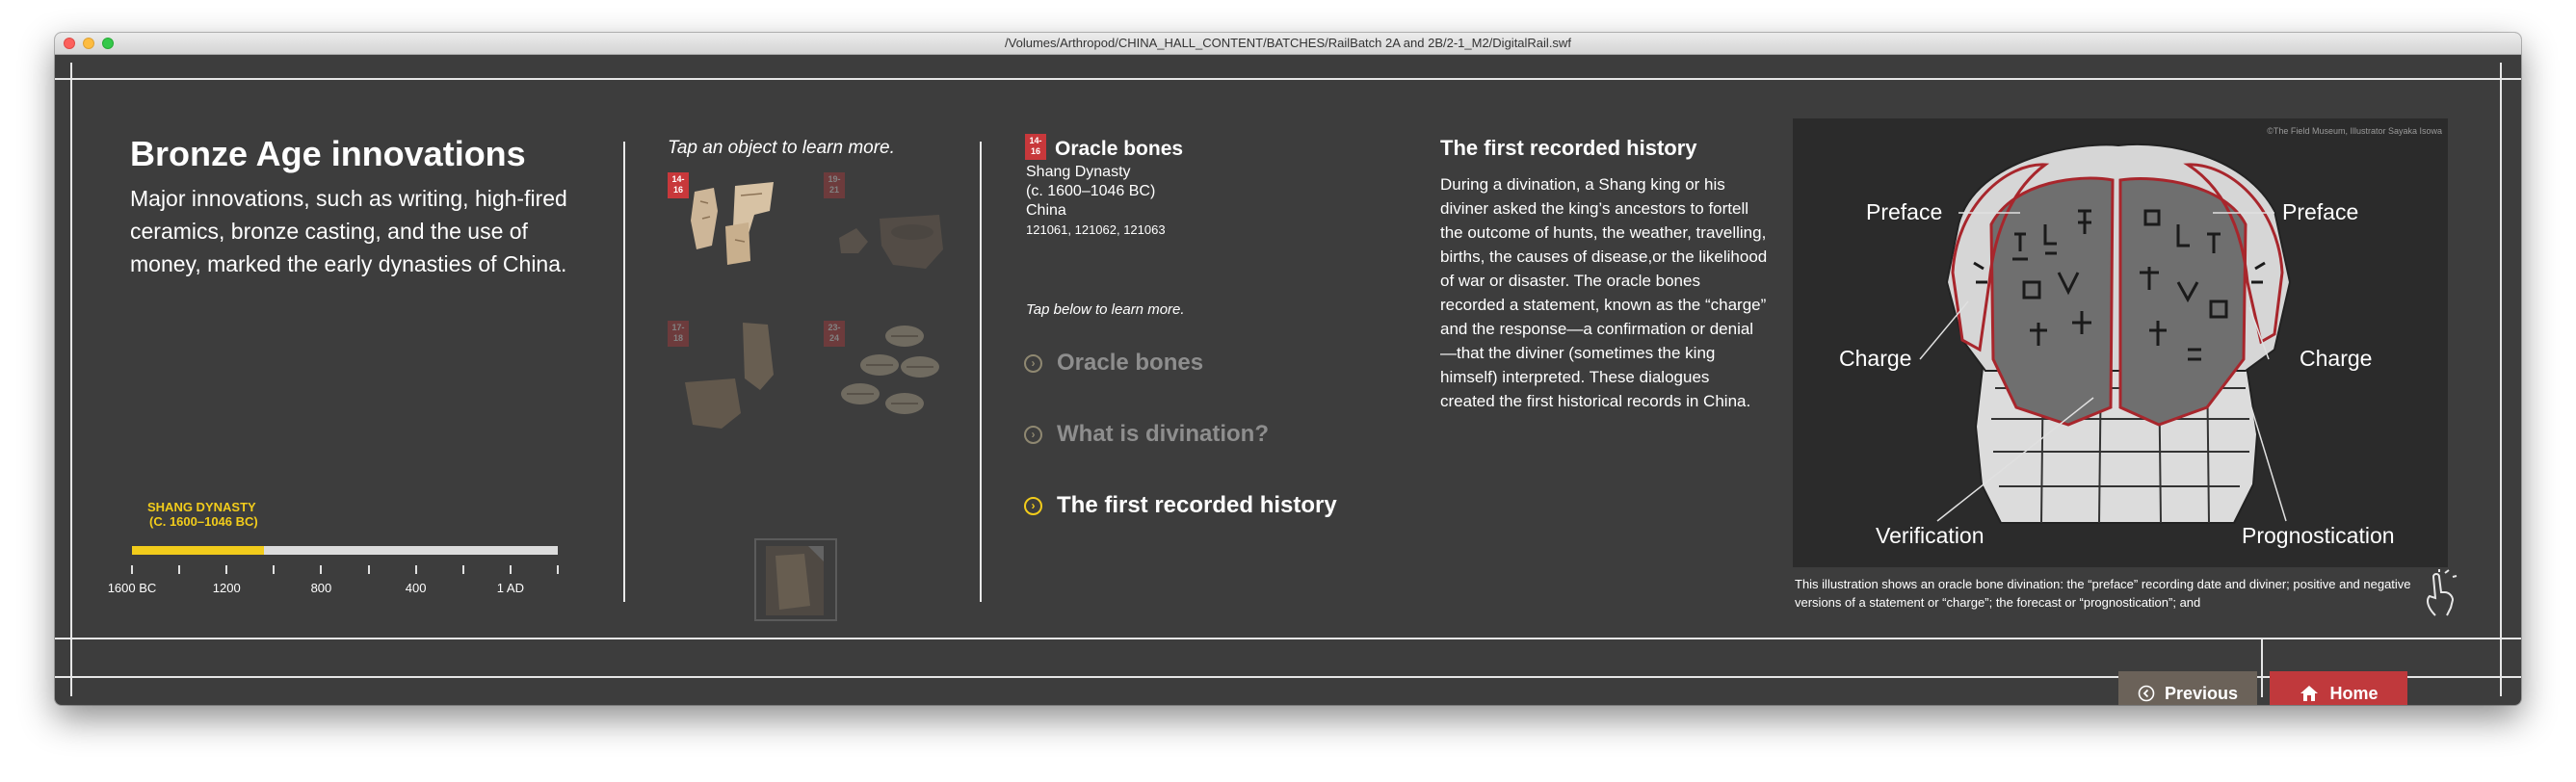 This screenshot has height=782, width=2576. What do you see at coordinates (890, 370) in the screenshot?
I see `cowrie-shells-thumbnail` at bounding box center [890, 370].